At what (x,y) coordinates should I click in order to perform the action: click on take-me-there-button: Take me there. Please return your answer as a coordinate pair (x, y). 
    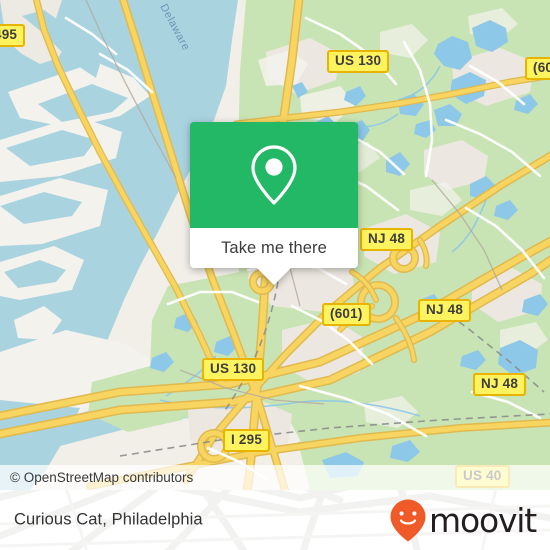
    Looking at the image, I should click on (274, 256).